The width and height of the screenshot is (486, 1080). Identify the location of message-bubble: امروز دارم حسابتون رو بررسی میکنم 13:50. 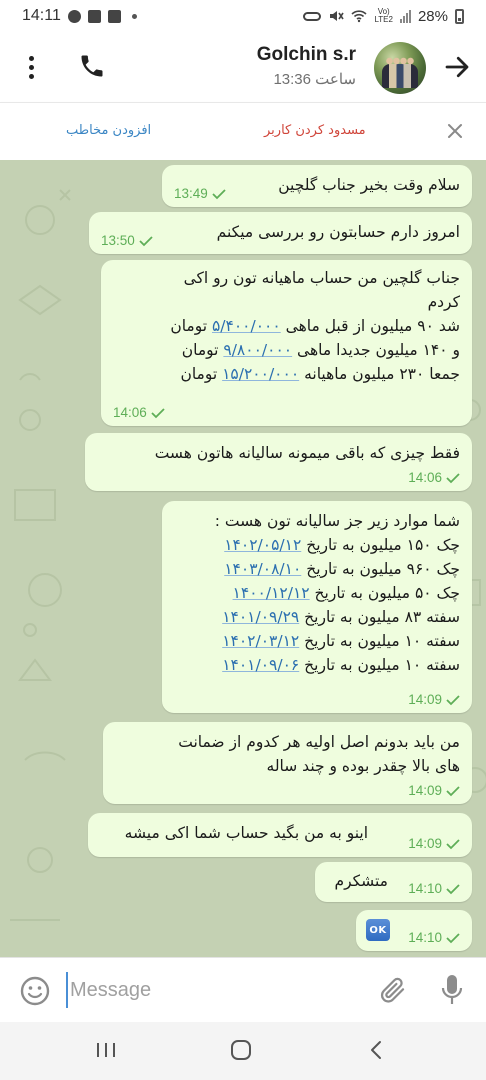
(280, 233).